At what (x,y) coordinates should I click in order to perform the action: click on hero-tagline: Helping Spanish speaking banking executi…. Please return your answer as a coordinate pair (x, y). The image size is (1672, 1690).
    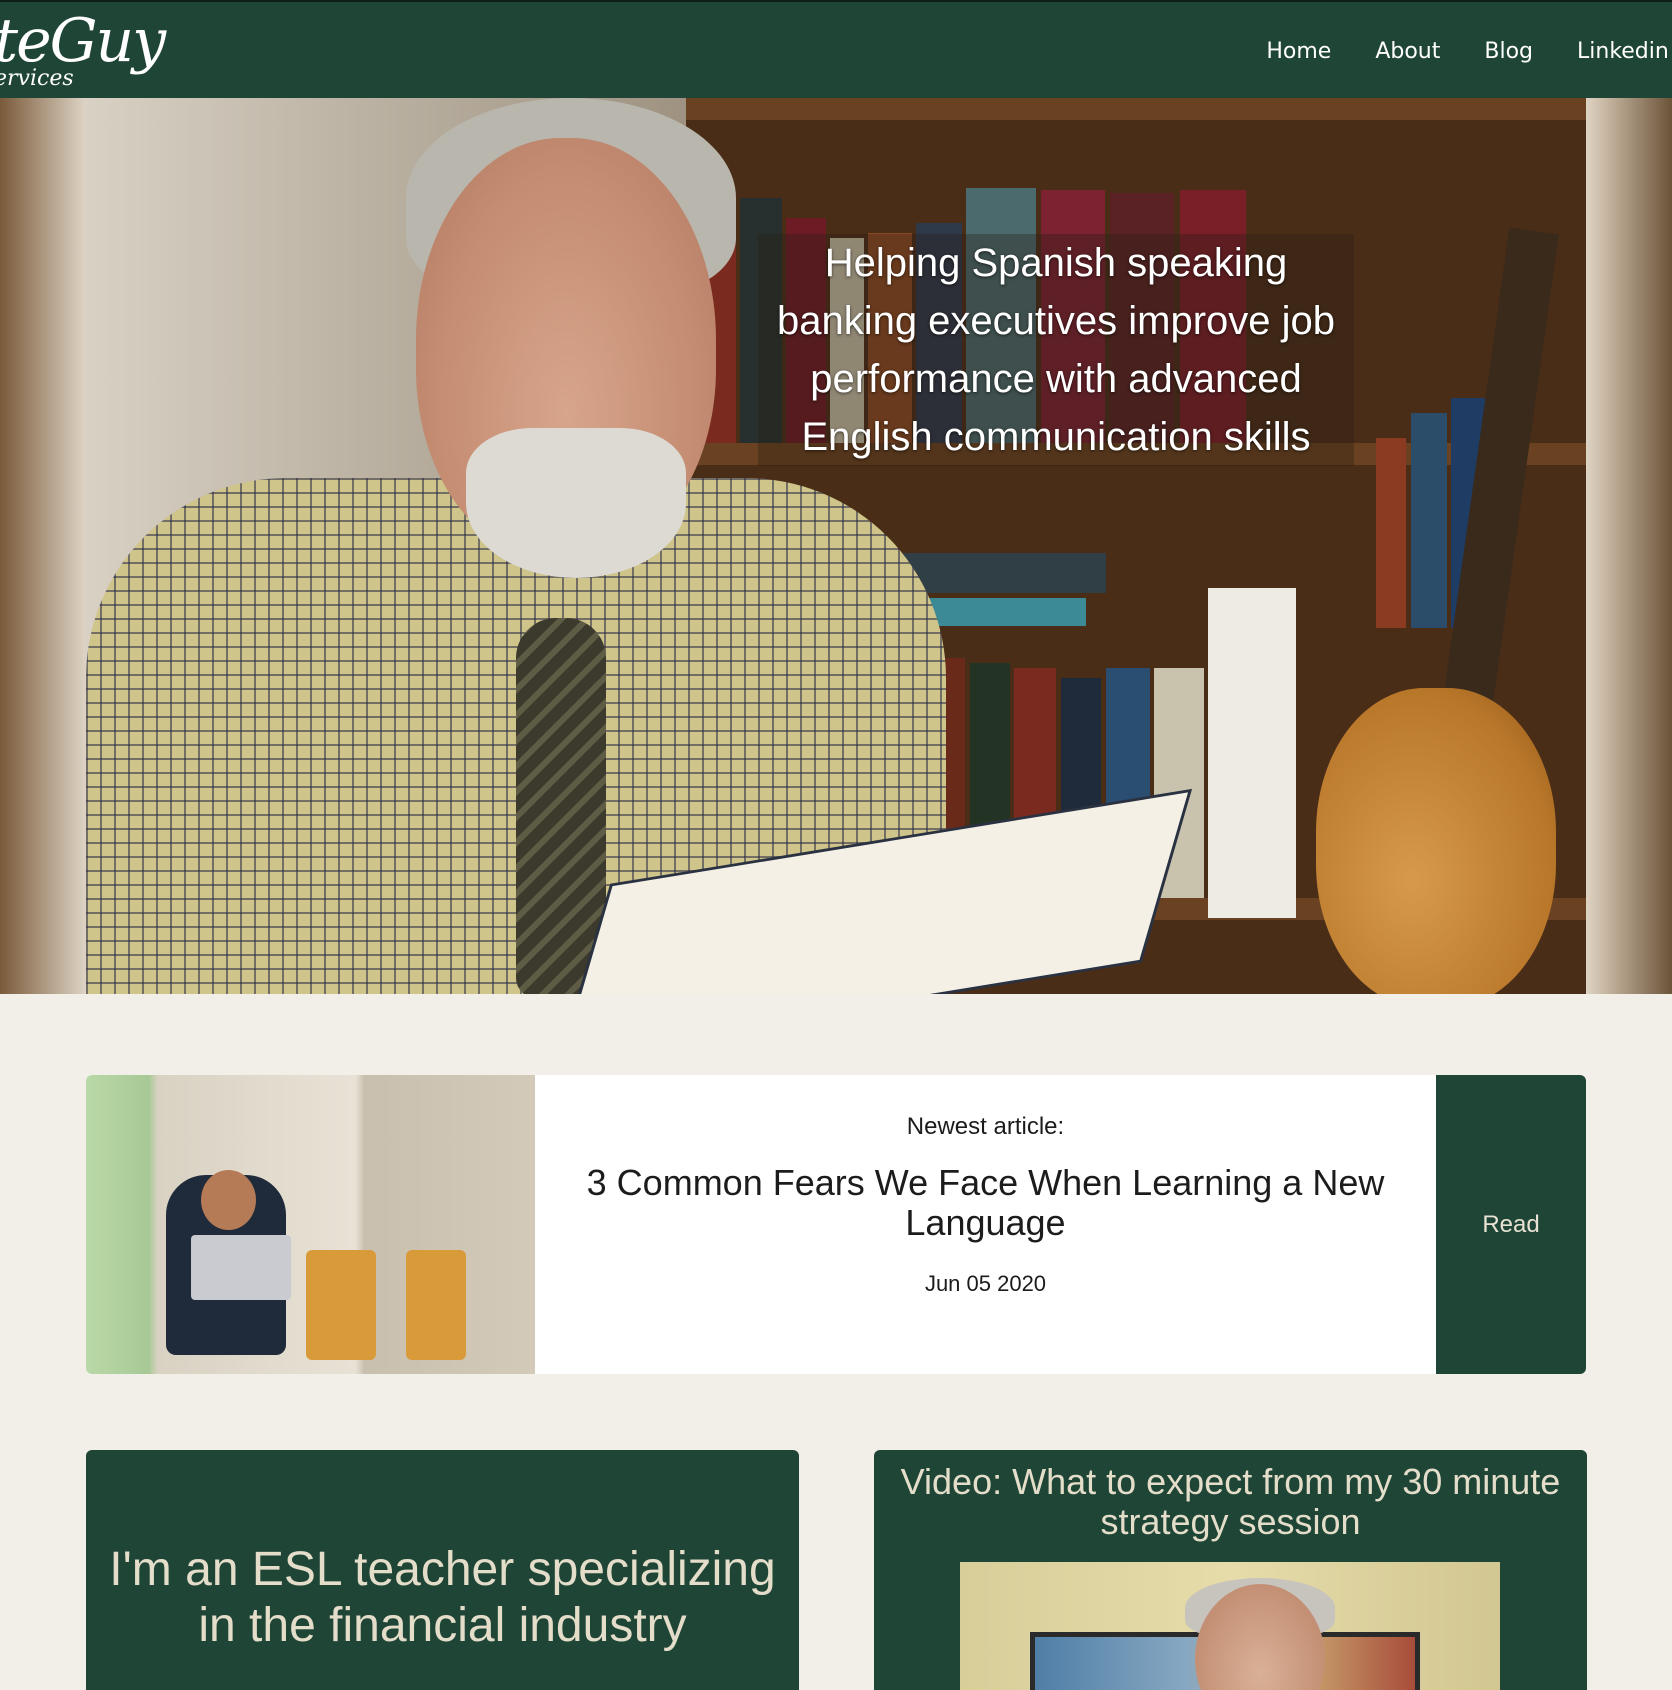
    Looking at the image, I should click on (1056, 350).